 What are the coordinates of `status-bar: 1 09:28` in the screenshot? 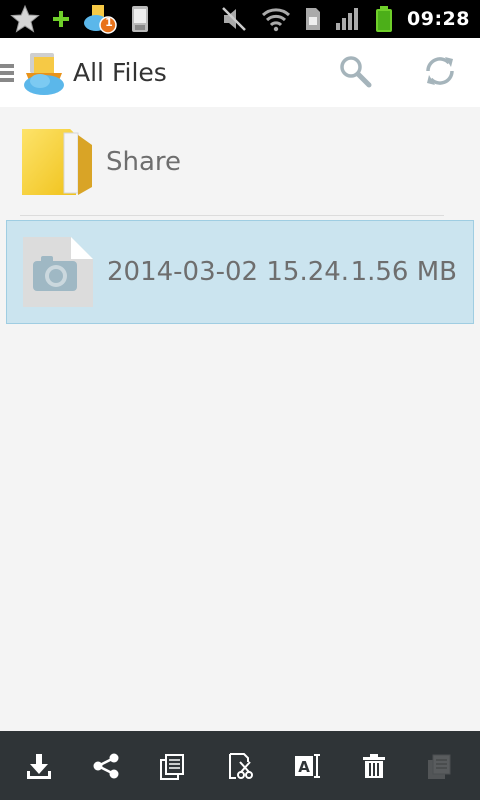 It's located at (240, 19).